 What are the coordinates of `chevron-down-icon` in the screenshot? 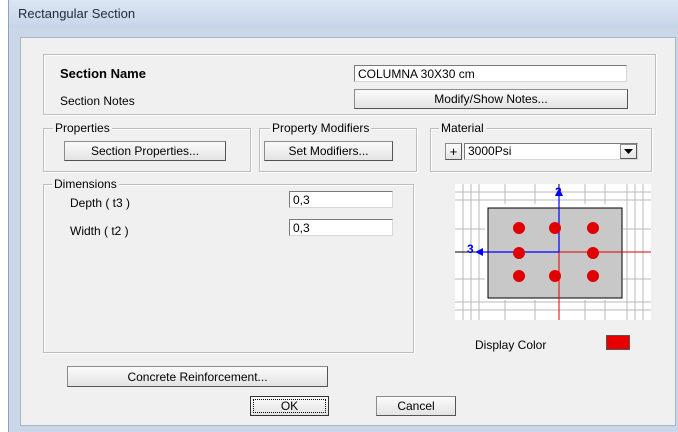 It's located at (628, 151).